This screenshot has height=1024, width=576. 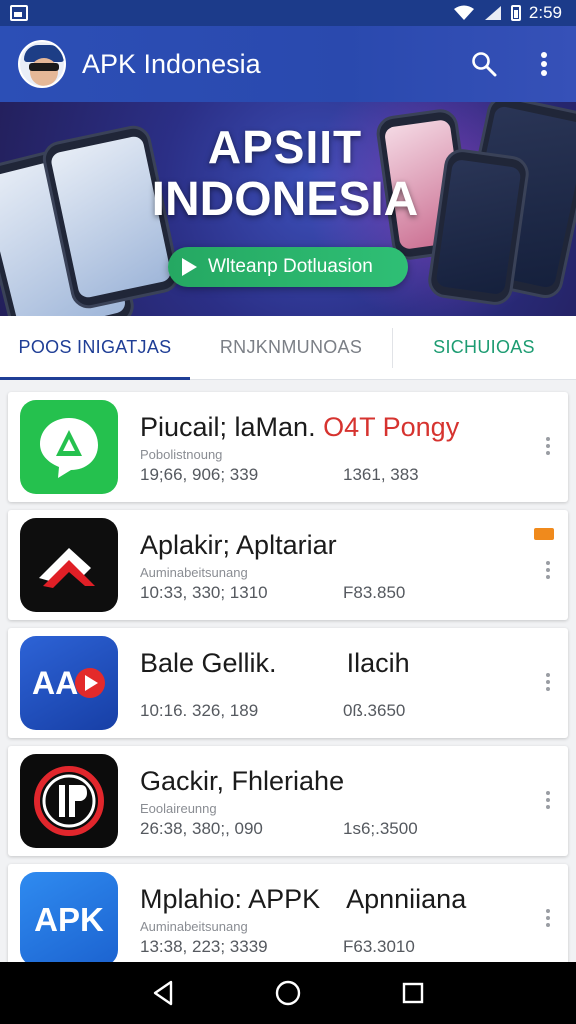 I want to click on app-size: 0ß.3650, so click(x=374, y=710).